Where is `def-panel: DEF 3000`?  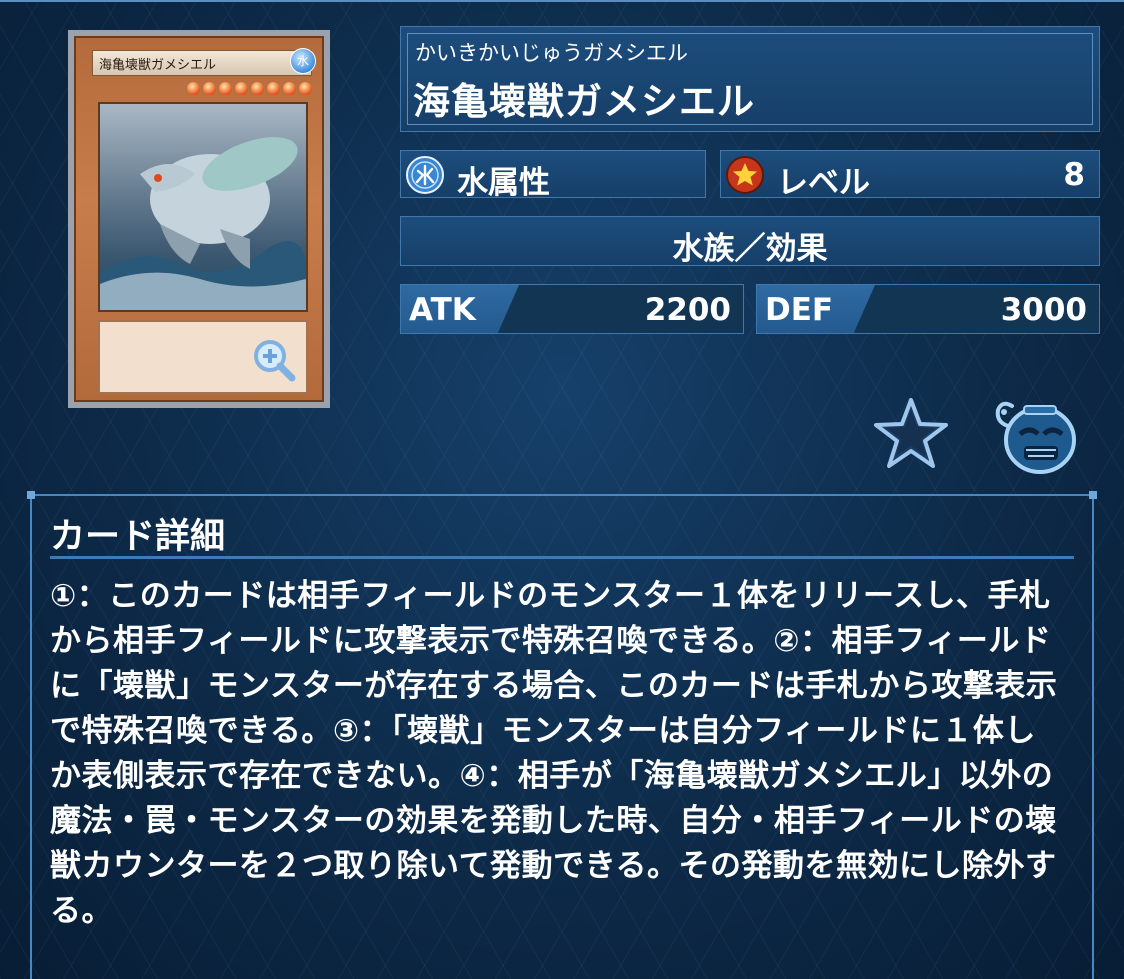
def-panel: DEF 3000 is located at coordinates (928, 309).